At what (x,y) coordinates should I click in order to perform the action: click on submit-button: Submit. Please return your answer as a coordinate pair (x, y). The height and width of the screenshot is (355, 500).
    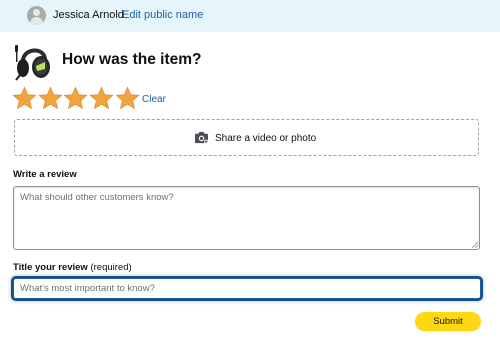
    Looking at the image, I should click on (448, 321).